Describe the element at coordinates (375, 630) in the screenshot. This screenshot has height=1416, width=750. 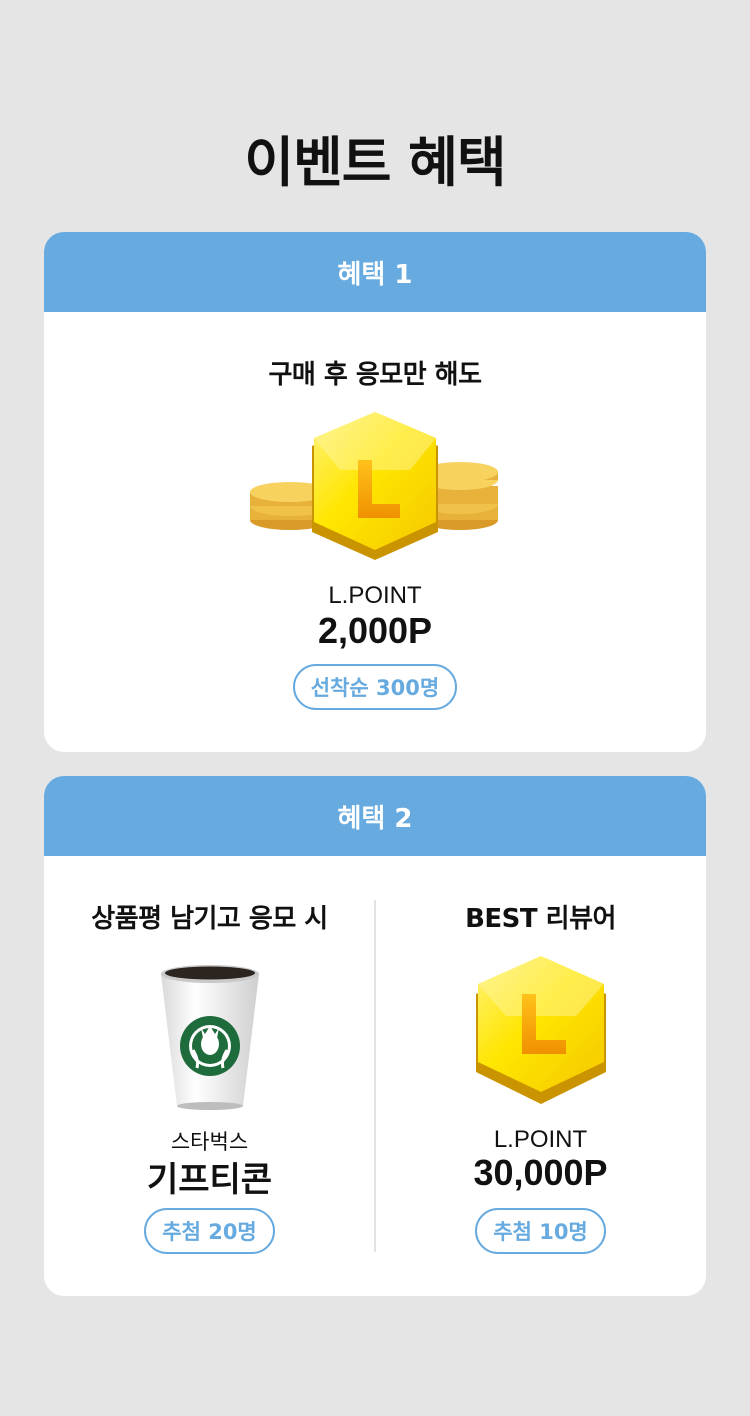
I see `benefit-1-amount: 2,000P` at that location.